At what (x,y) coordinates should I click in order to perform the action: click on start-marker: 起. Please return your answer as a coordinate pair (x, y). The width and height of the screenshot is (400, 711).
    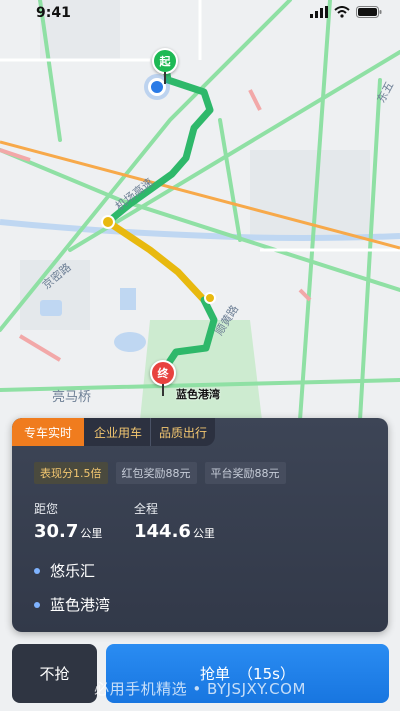
    Looking at the image, I should click on (165, 61).